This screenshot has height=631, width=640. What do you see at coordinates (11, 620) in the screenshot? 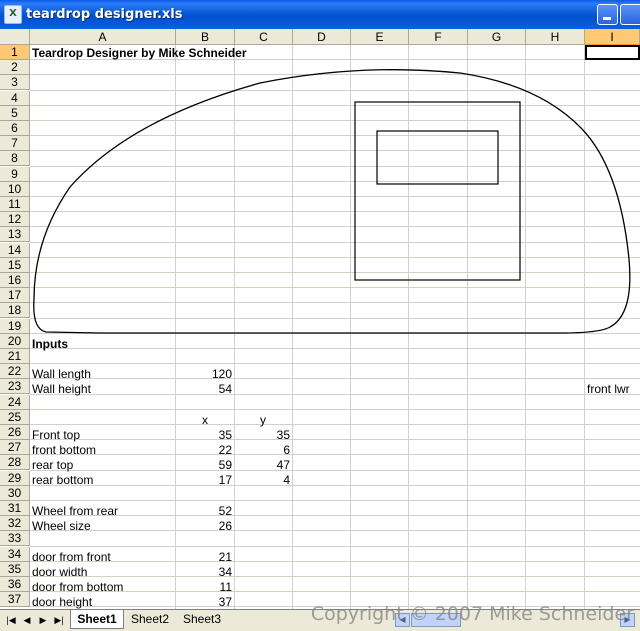
I see `first-sheet-button: |◀` at bounding box center [11, 620].